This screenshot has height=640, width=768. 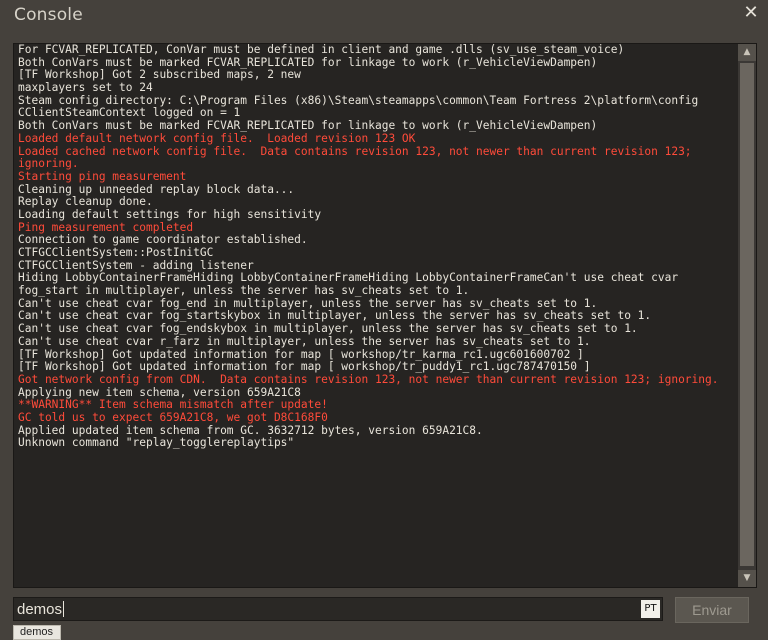 What do you see at coordinates (712, 610) in the screenshot?
I see `send-button: Enviar` at bounding box center [712, 610].